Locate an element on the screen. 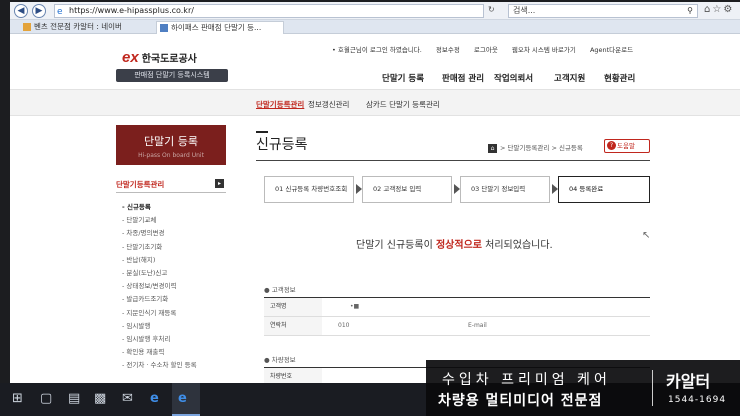 The width and height of the screenshot is (740, 416). sidebar-item: - 확인용 재출력 is located at coordinates (159, 352).